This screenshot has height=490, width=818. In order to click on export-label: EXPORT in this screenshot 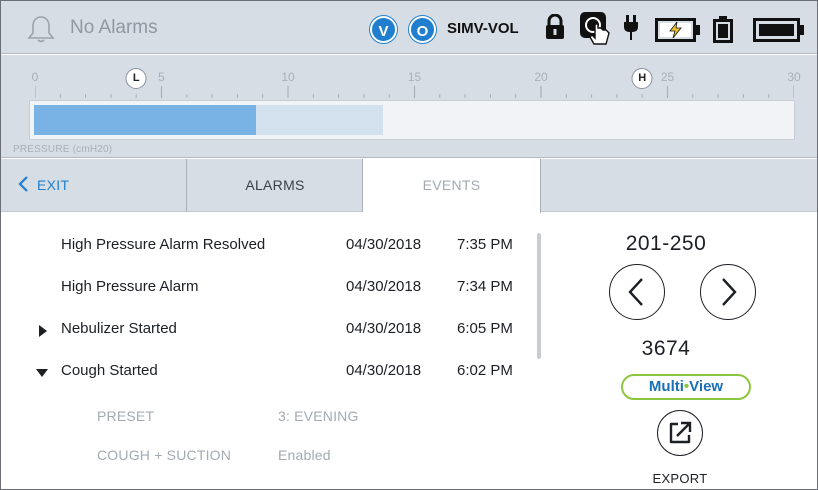, I will do `click(680, 478)`.